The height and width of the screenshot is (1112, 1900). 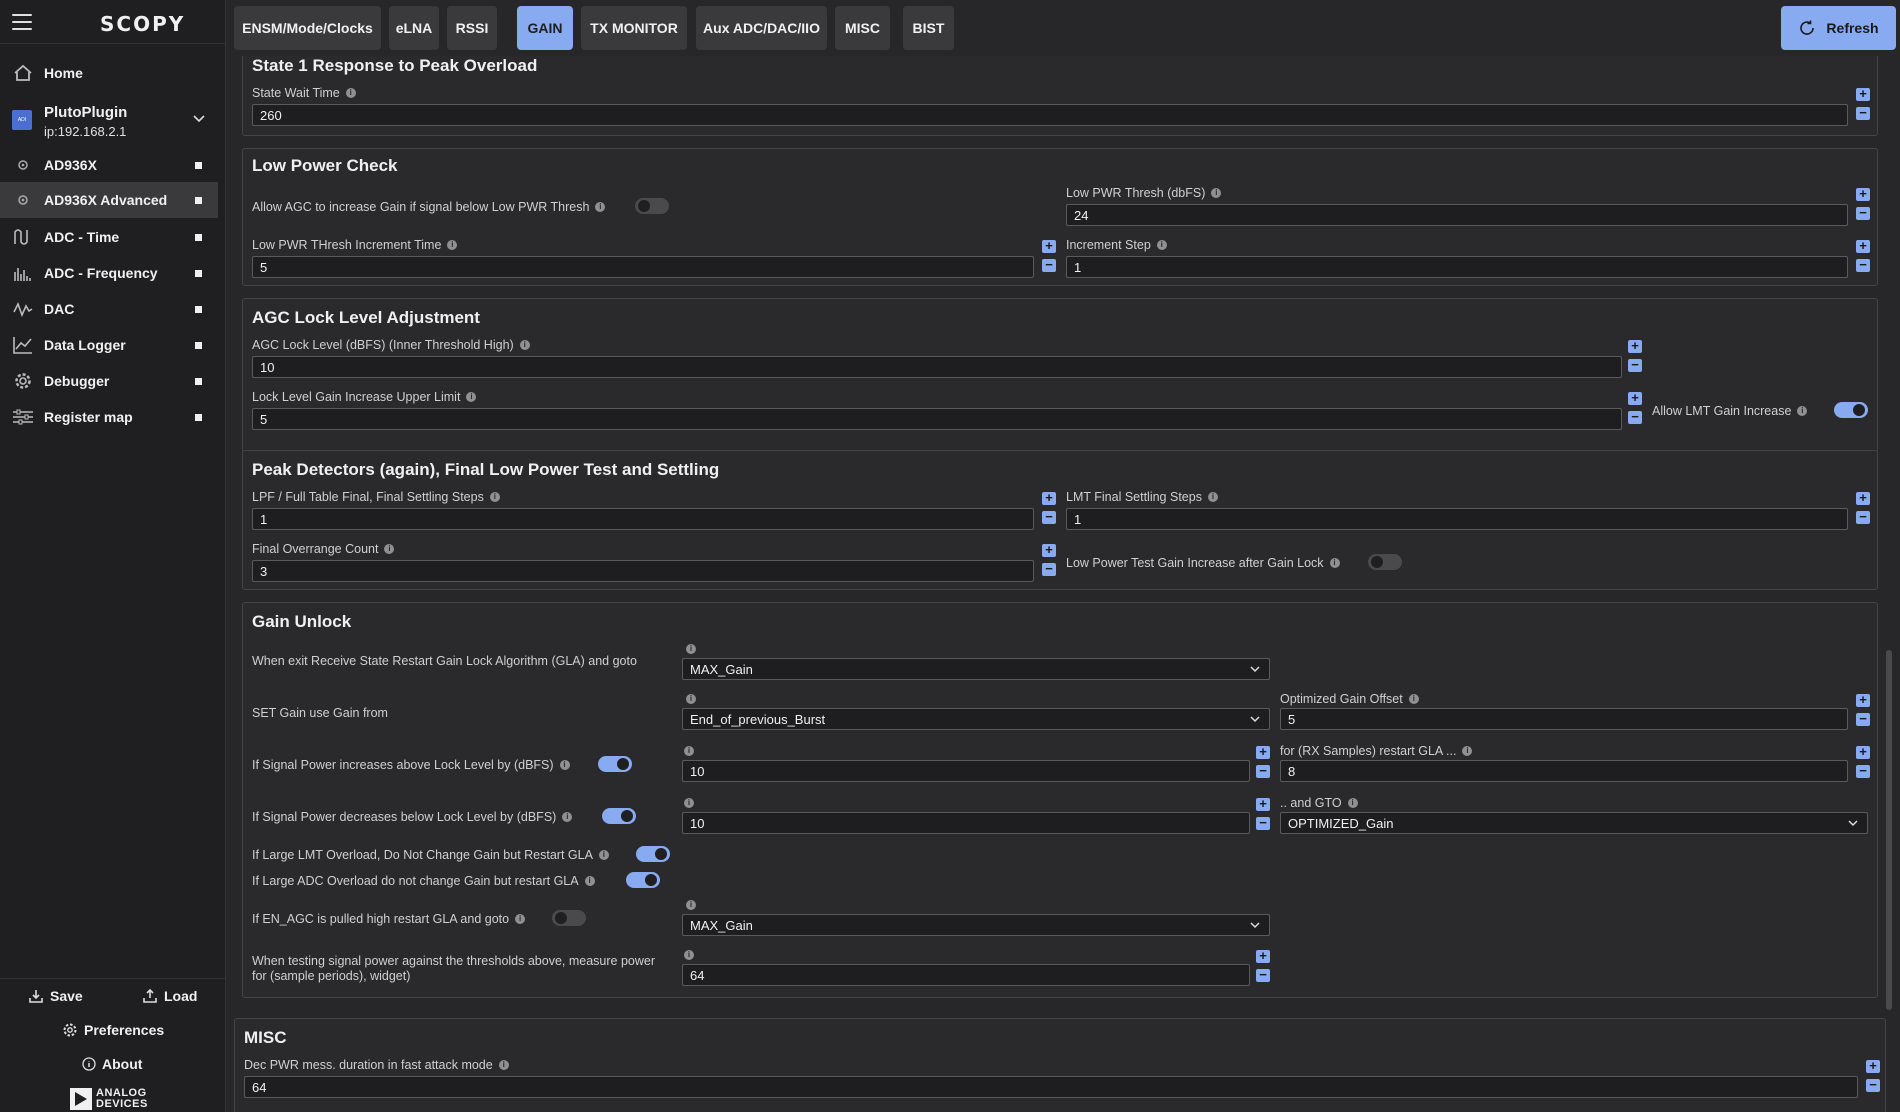 What do you see at coordinates (545, 28) in the screenshot?
I see `tab-gain: GAIN` at bounding box center [545, 28].